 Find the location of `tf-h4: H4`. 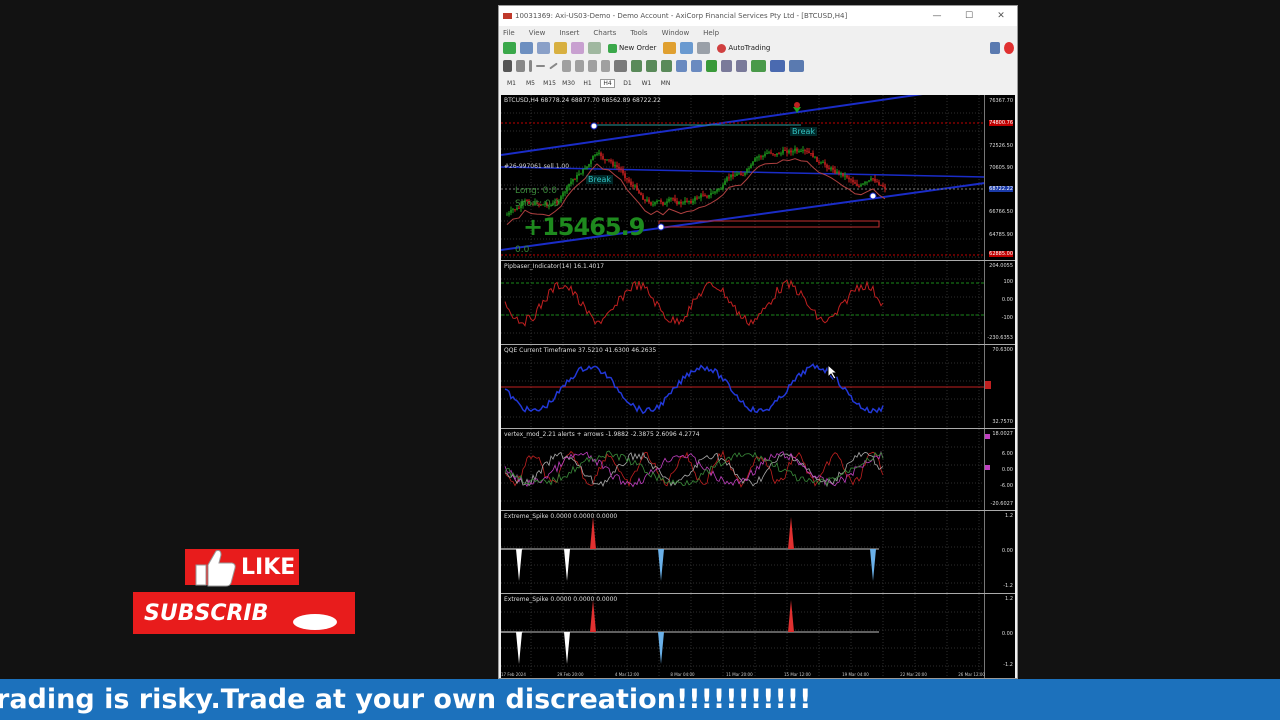

tf-h4: H4 is located at coordinates (607, 83).